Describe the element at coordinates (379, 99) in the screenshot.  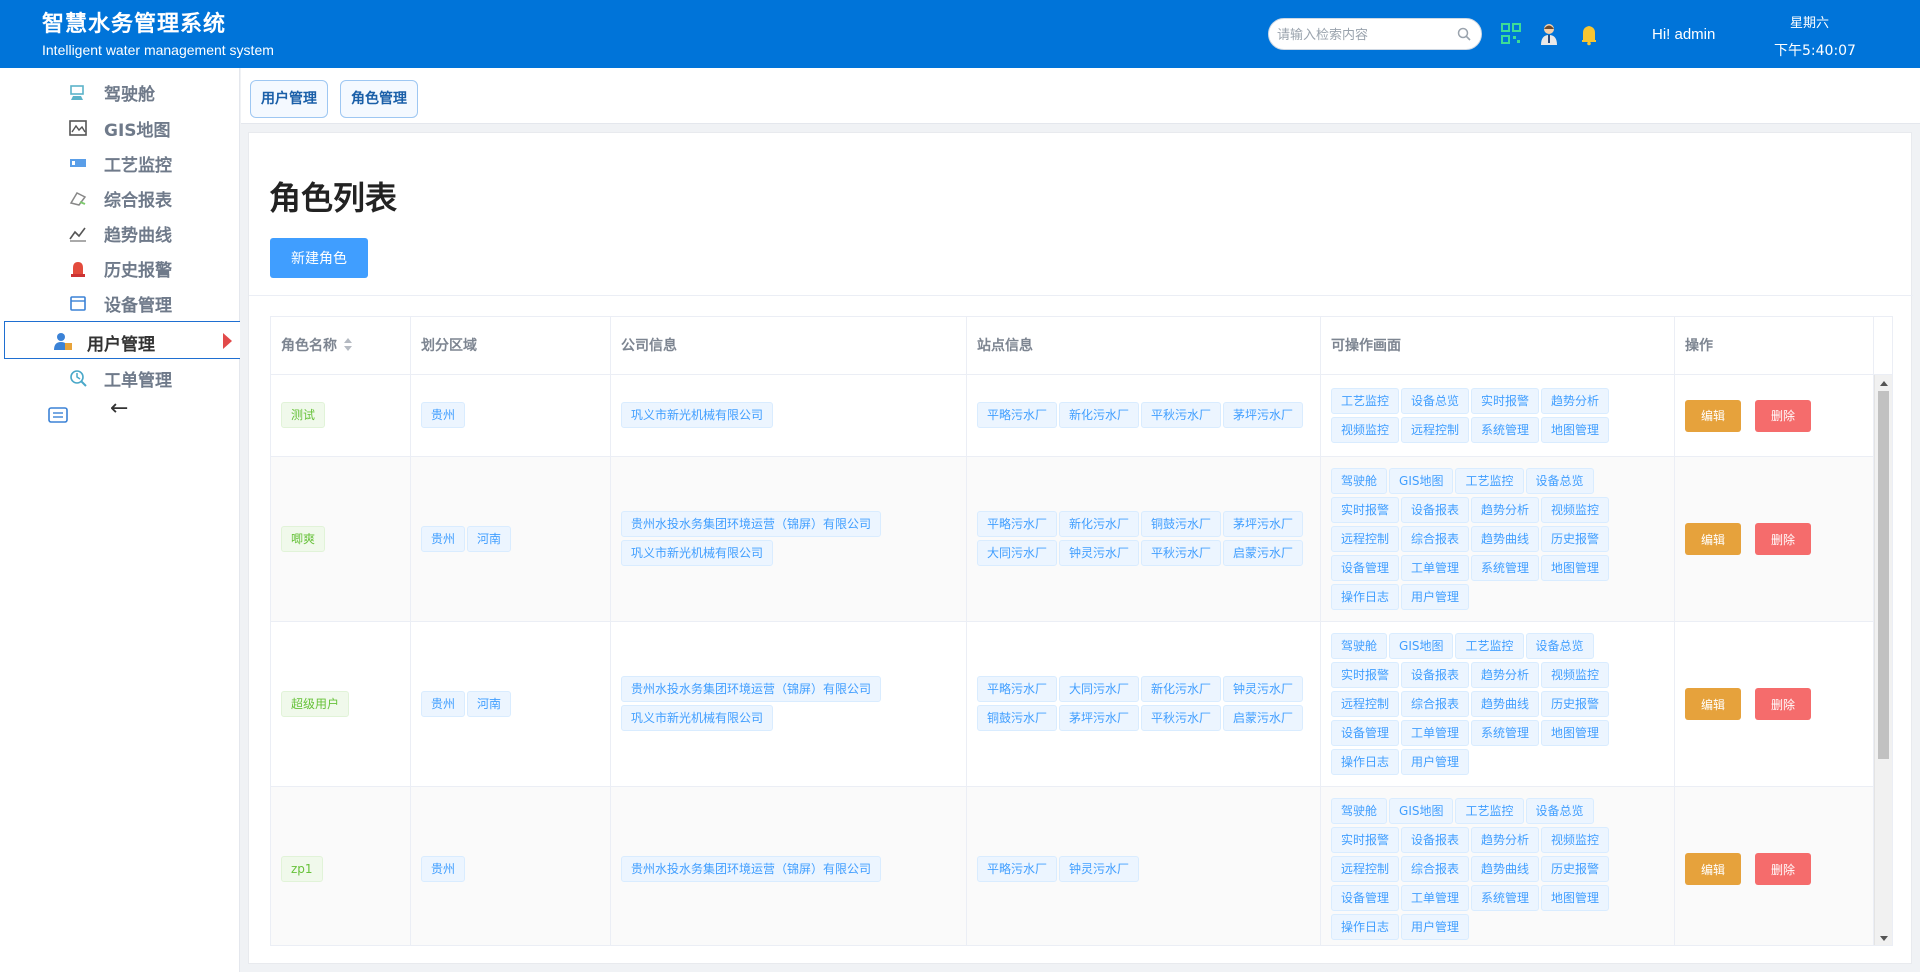
I see `tab-role-management: 角色管理` at that location.